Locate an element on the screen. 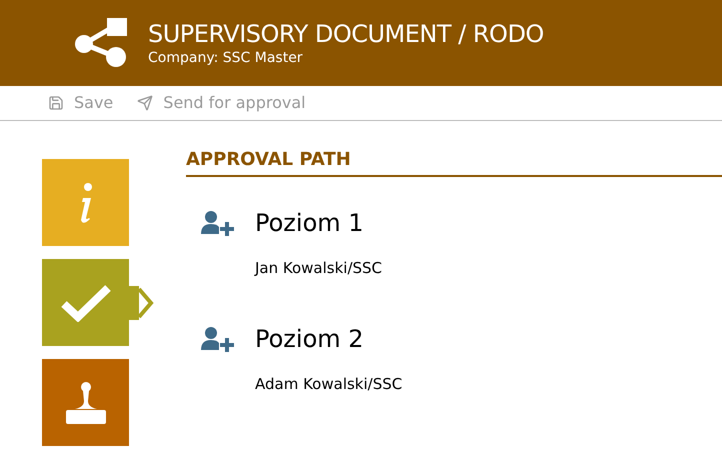  checkmark-icon is located at coordinates (86, 303).